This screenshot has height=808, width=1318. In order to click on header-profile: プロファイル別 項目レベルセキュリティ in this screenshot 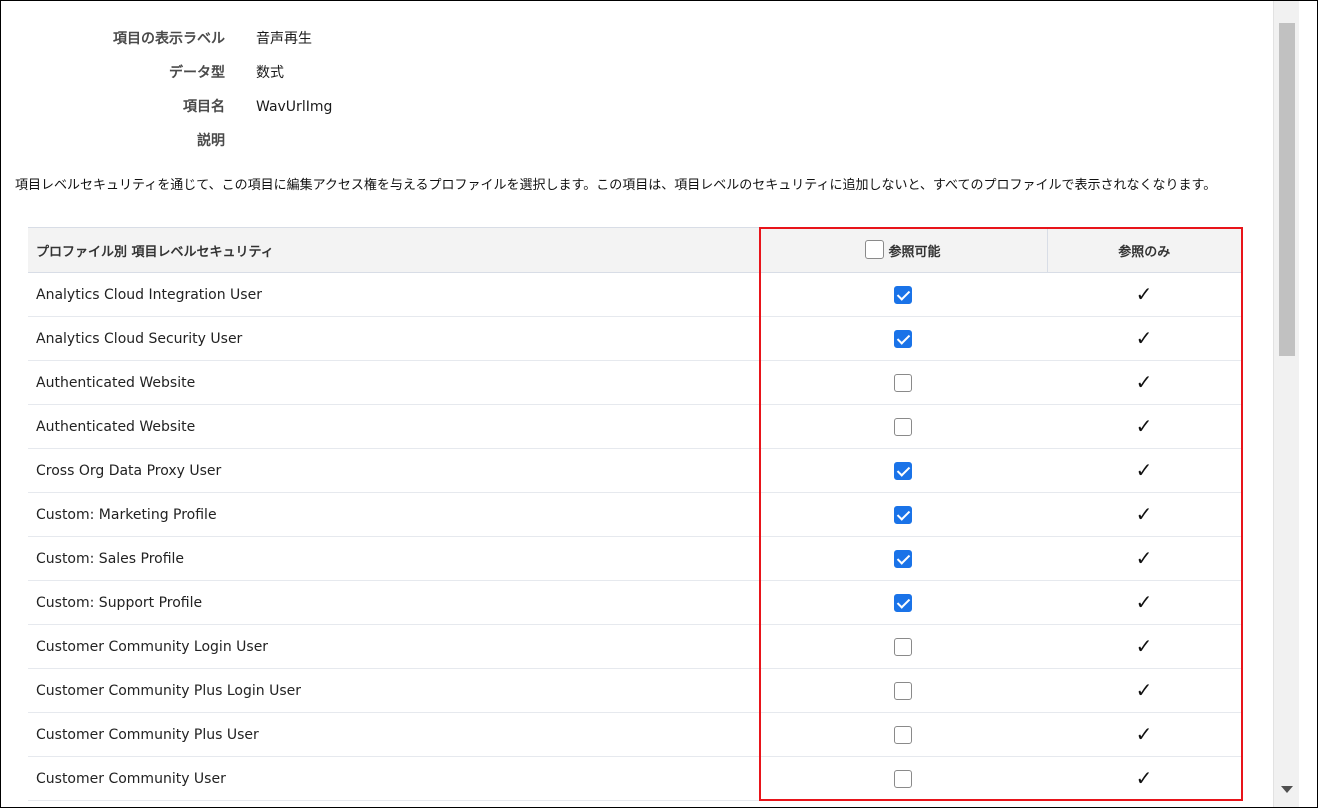, I will do `click(393, 250)`.